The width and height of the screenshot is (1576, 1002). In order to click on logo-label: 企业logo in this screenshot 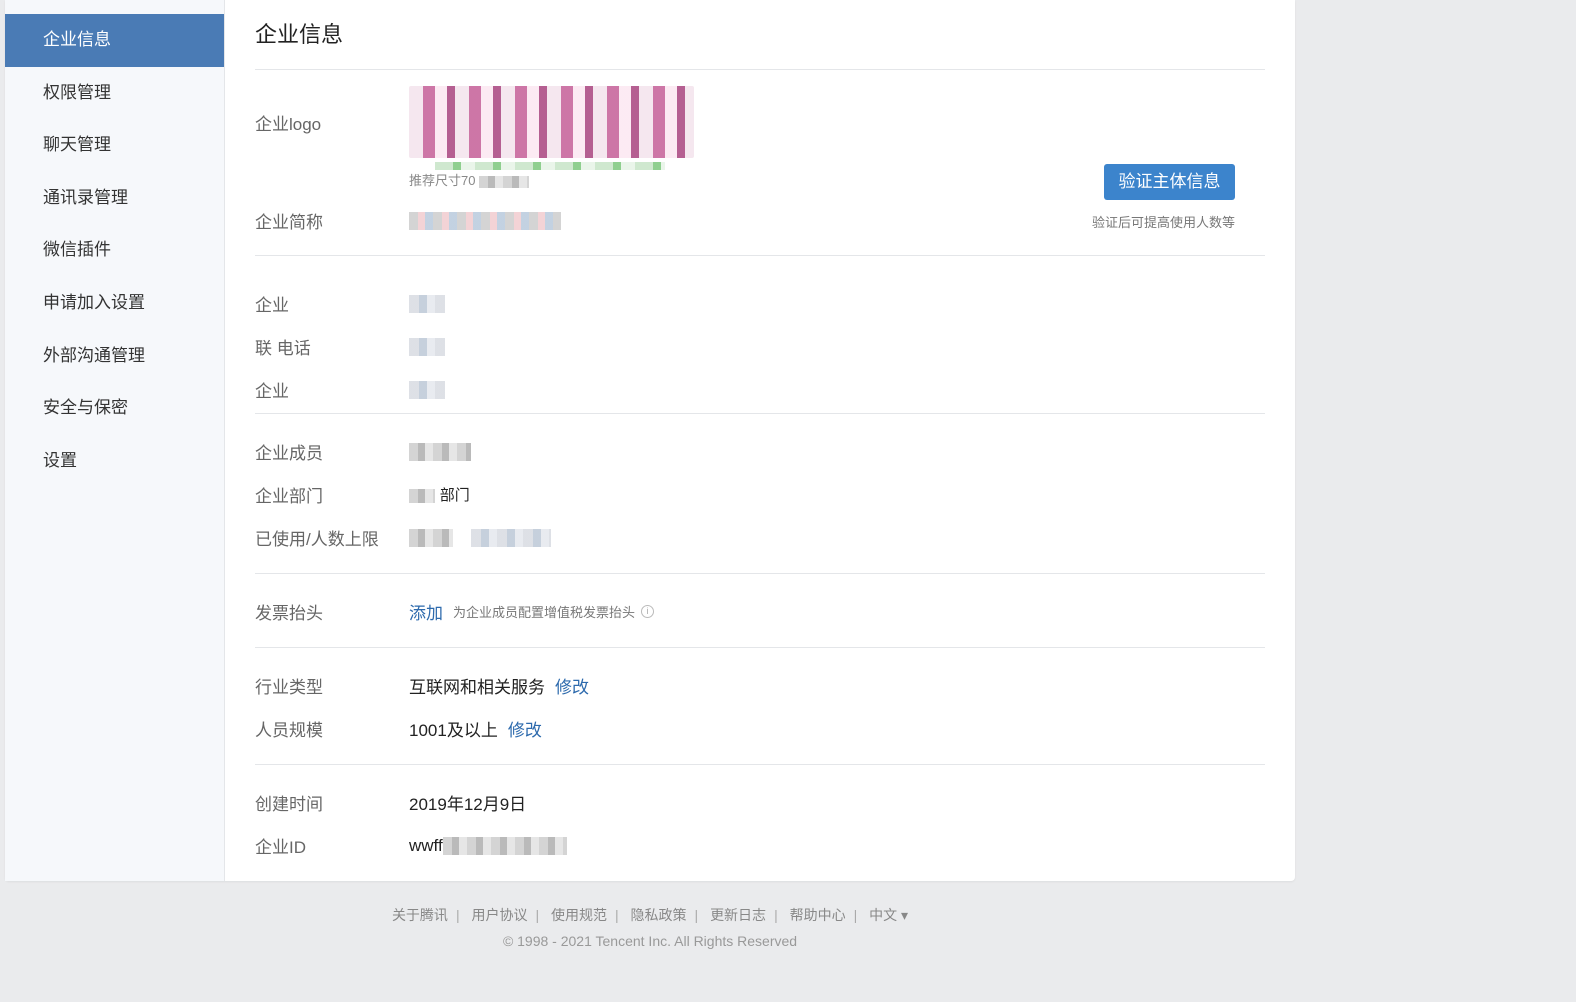, I will do `click(288, 124)`.